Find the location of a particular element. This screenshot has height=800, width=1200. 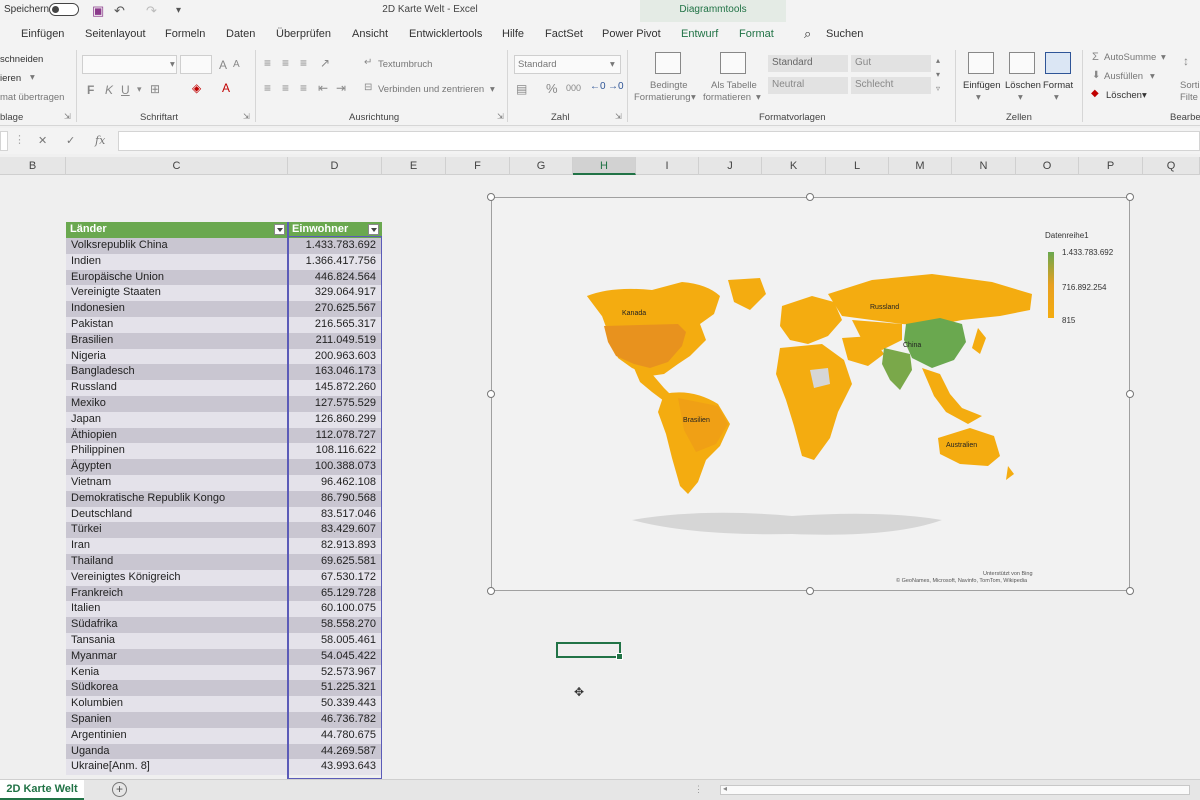

population-cell: 216.565.317 is located at coordinates (345, 324).